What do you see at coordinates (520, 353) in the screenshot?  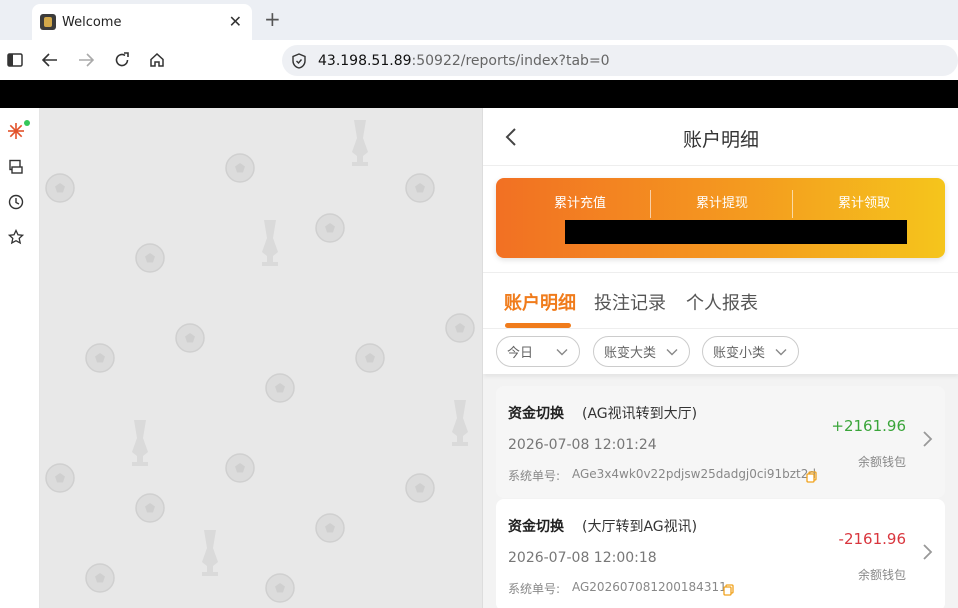 I see `filter-label: 今日` at bounding box center [520, 353].